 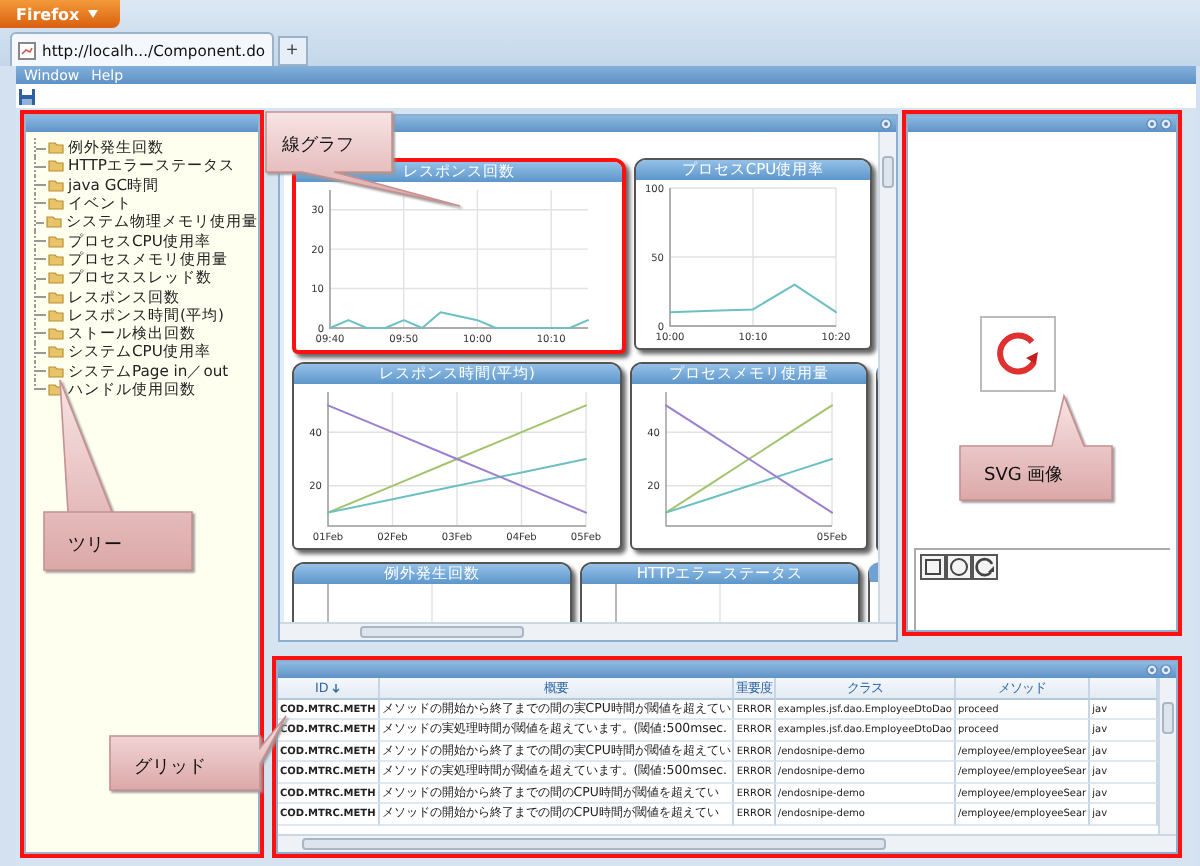 I want to click on callout-label: ツリー, so click(x=95, y=546).